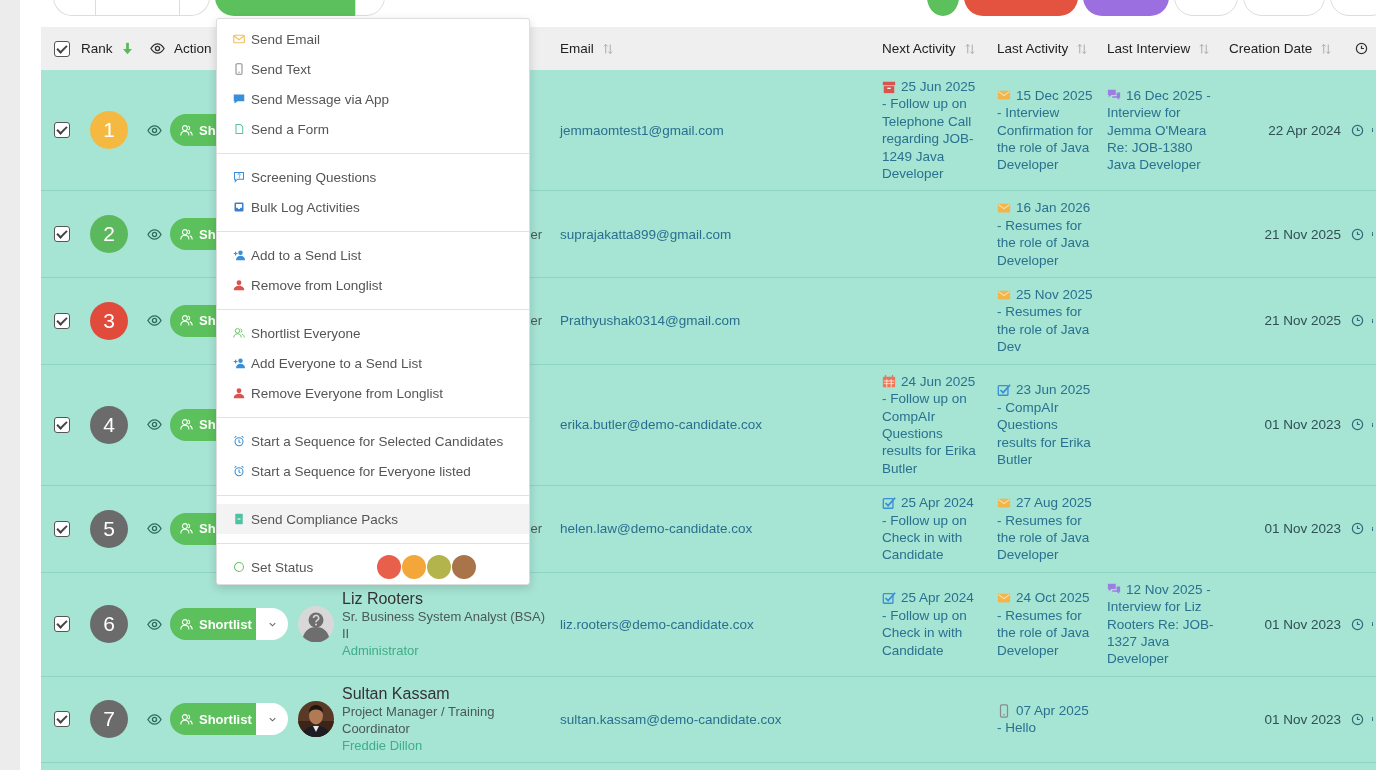 Image resolution: width=1376 pixels, height=770 pixels. Describe the element at coordinates (373, 393) in the screenshot. I see `menu-item: Remove Everyone from Longlist` at that location.